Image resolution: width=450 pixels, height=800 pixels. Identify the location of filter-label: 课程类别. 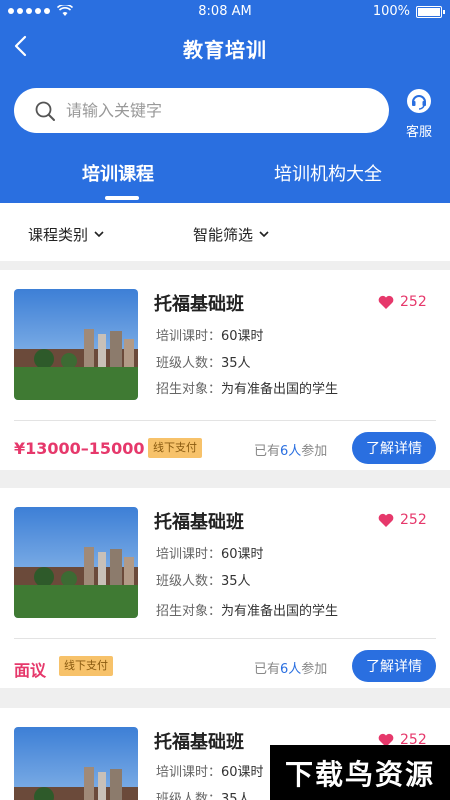
(58, 235).